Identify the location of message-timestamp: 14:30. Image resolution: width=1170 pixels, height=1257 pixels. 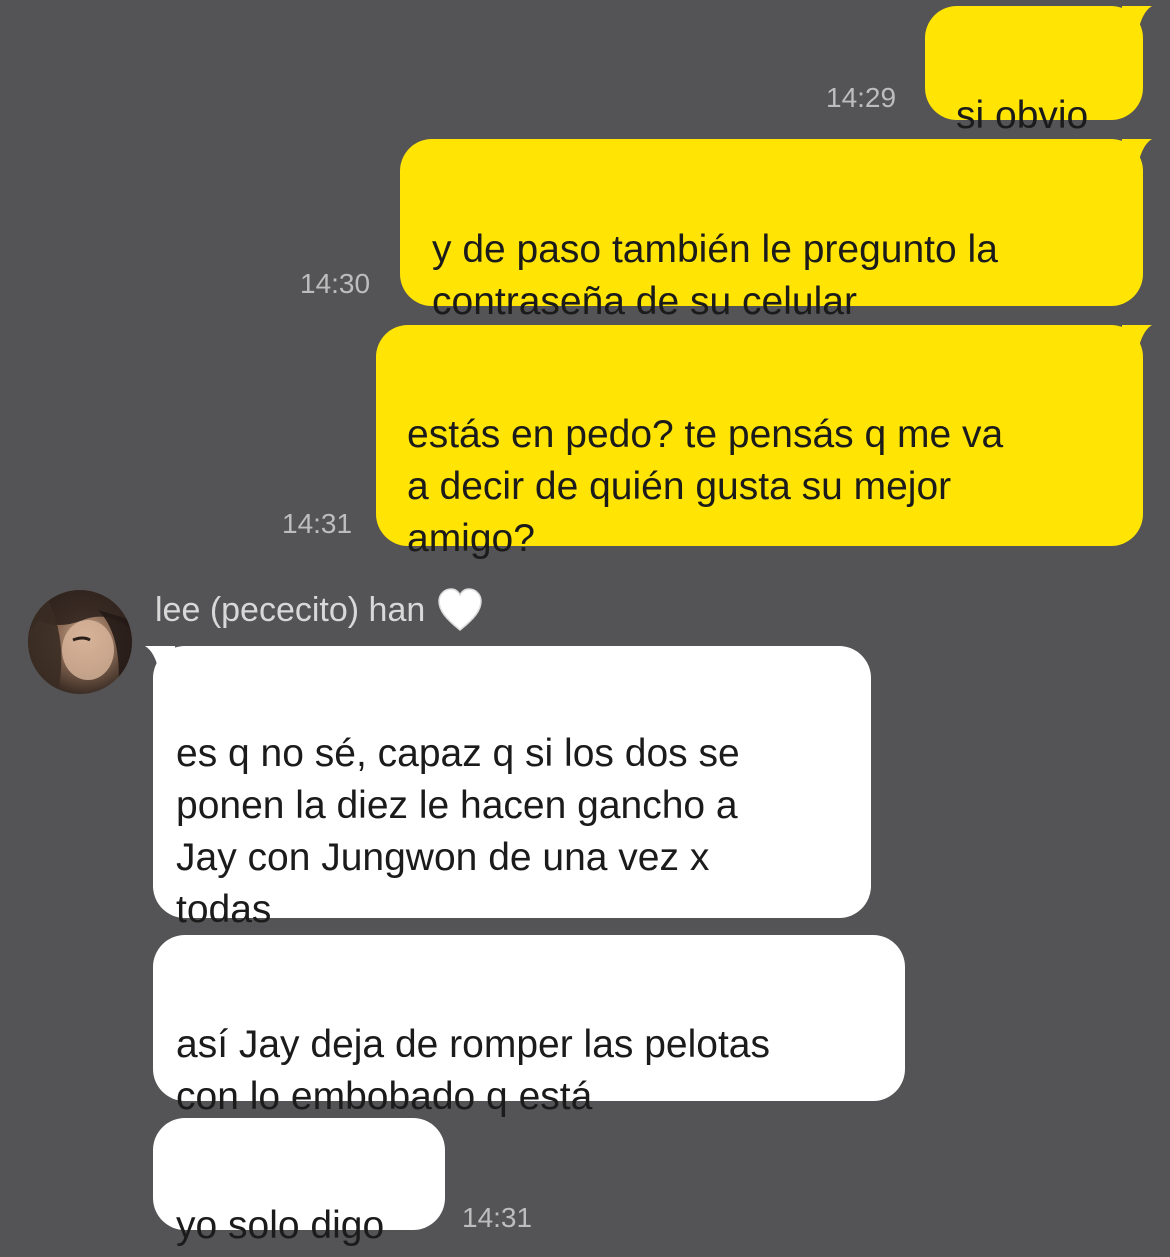
(335, 283).